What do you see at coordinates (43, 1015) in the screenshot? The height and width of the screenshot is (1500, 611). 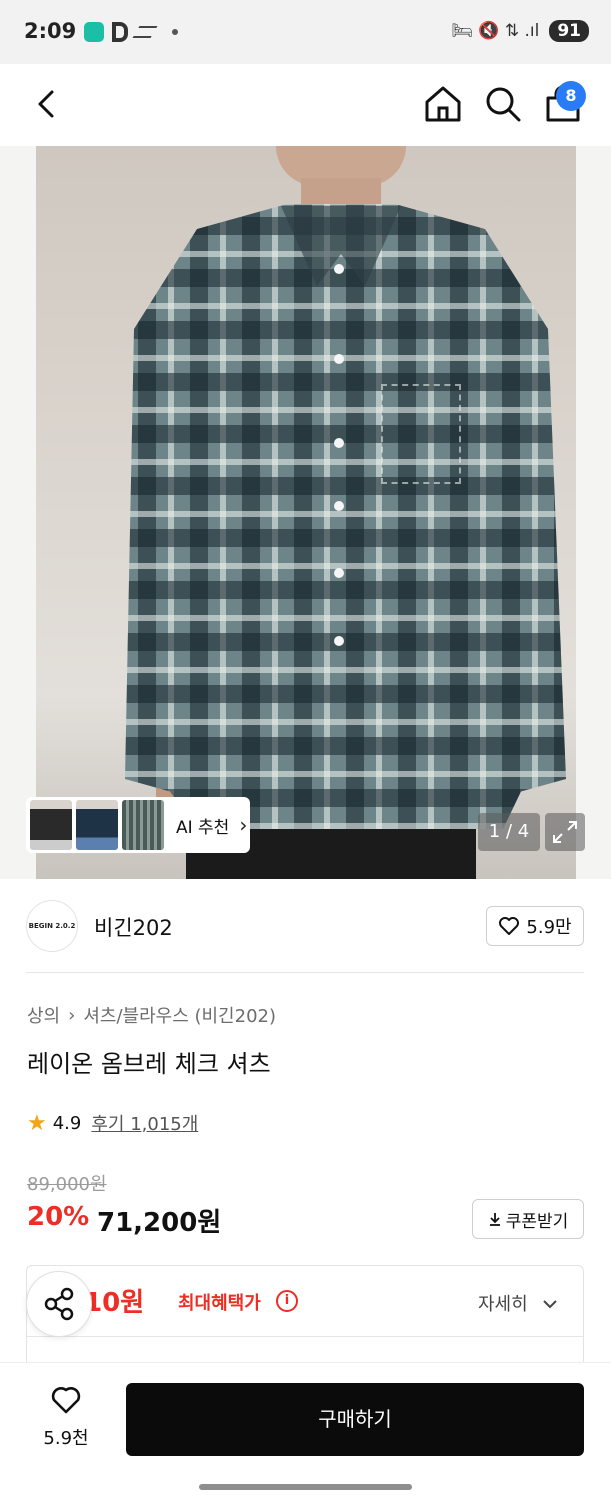 I see `breadcrumb-category: 상의` at bounding box center [43, 1015].